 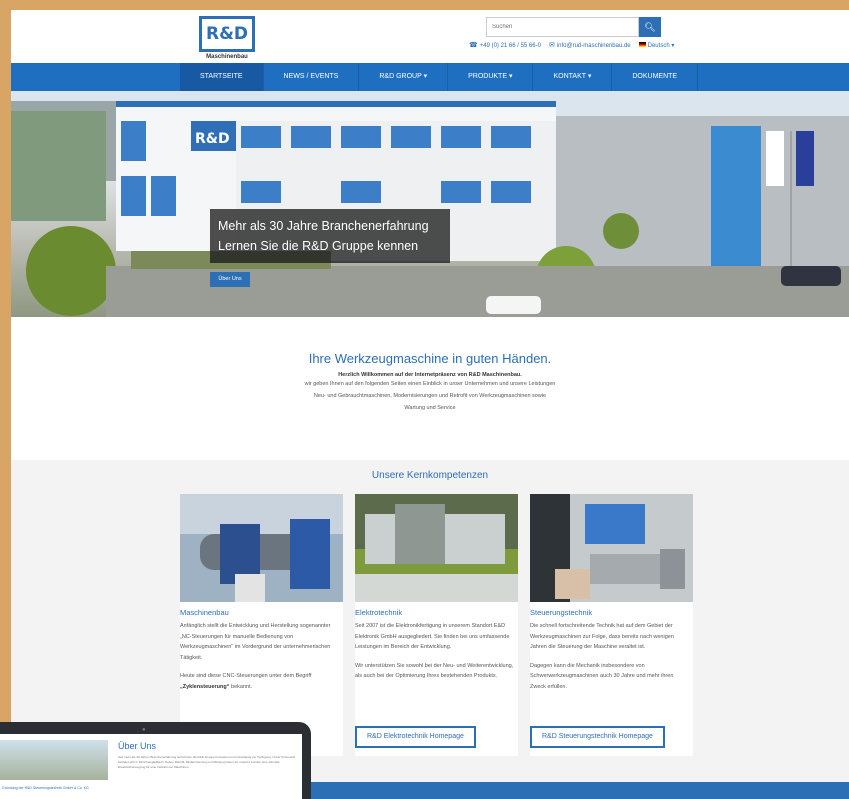 I want to click on card-title: Steuerungstechnik, so click(x=561, y=612).